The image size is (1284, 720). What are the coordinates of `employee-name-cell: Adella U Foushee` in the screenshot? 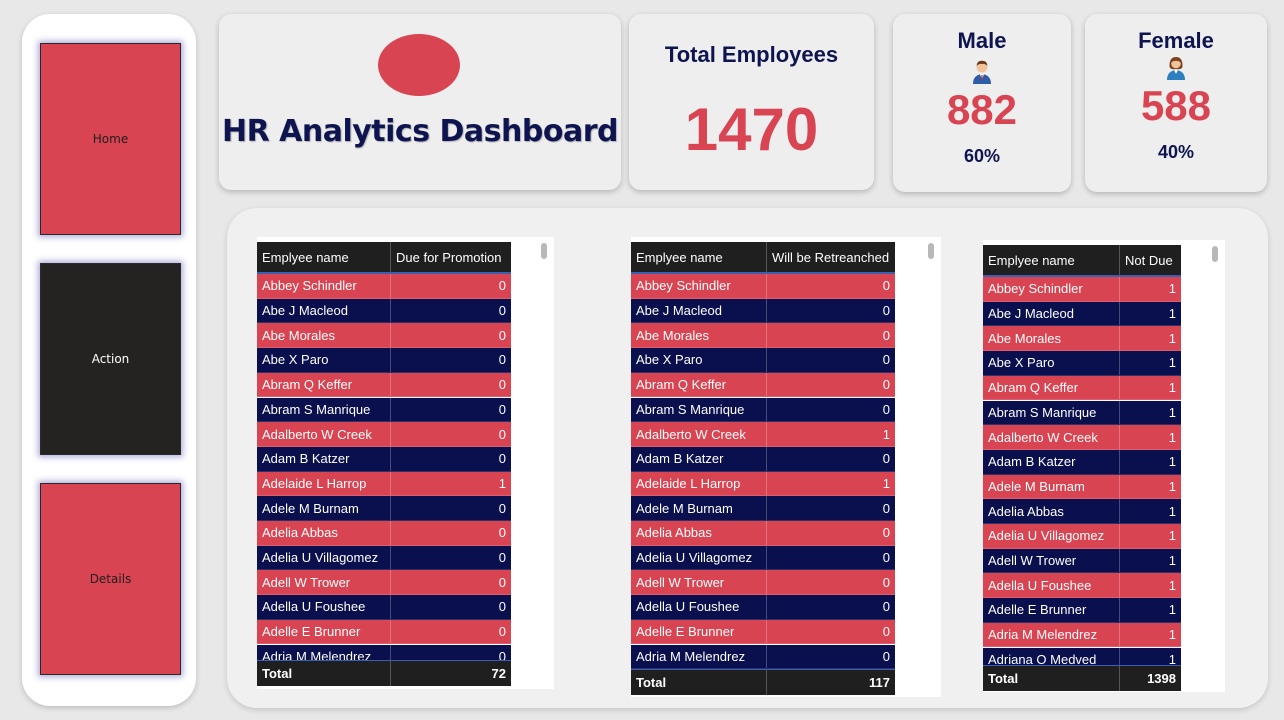 It's located at (1051, 585).